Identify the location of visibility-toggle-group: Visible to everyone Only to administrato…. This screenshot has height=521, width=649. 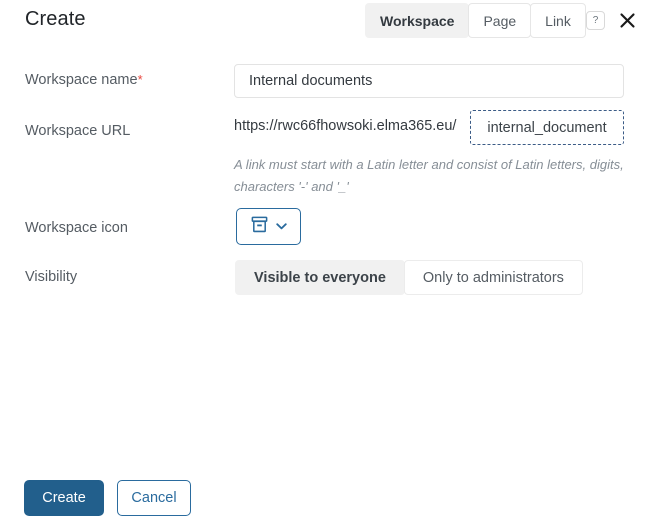
(409, 277).